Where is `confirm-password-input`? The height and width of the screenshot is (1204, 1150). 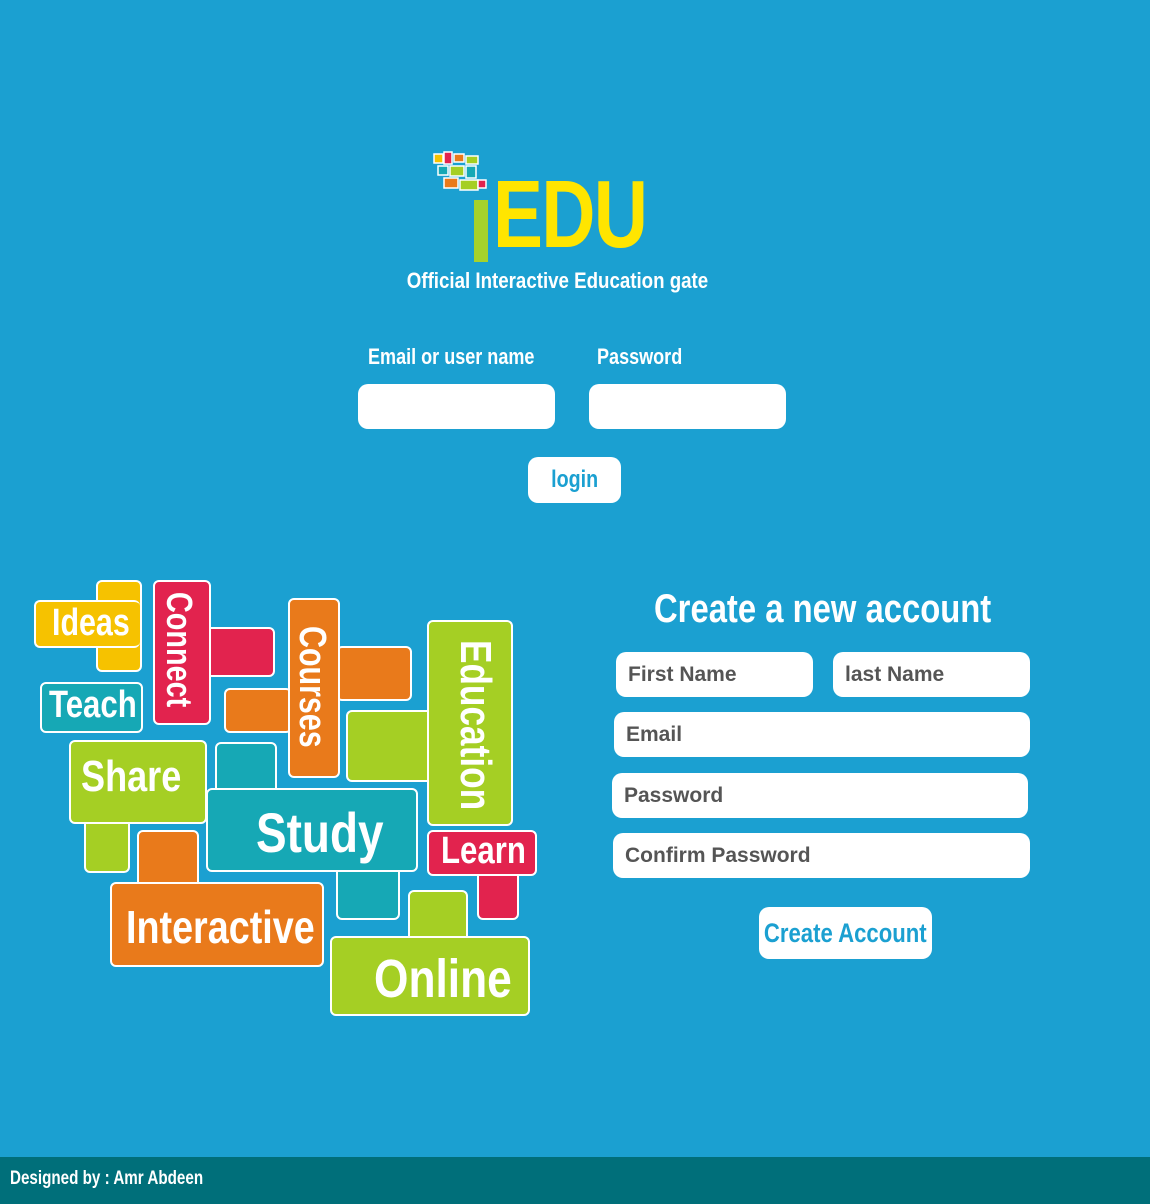
confirm-password-input is located at coordinates (821, 855).